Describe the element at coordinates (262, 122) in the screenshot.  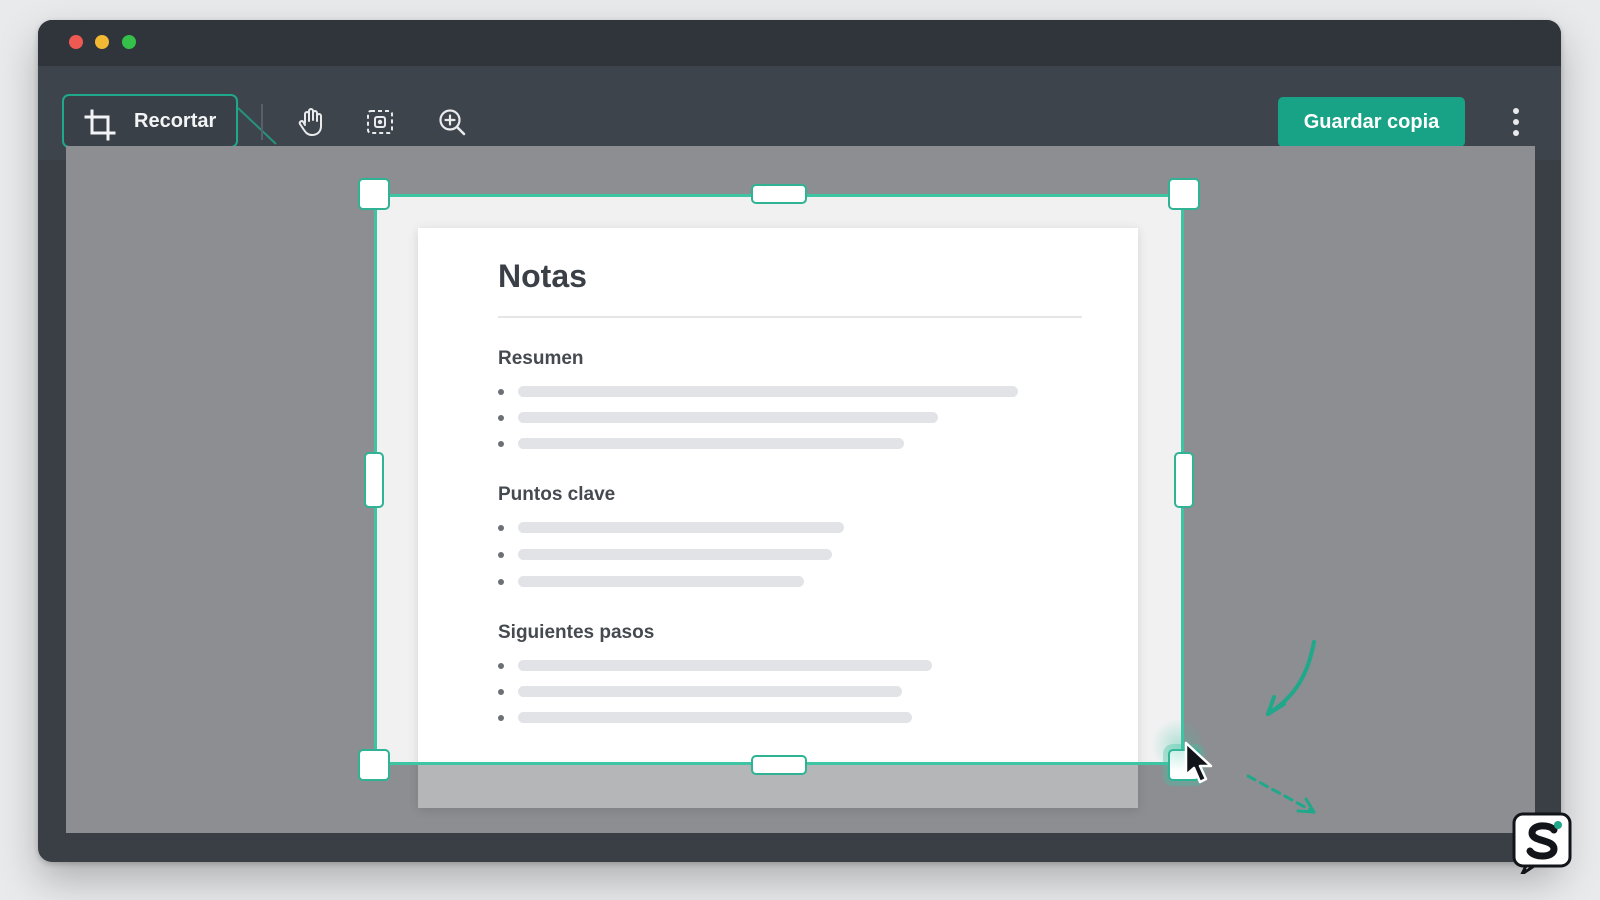
I see `toolbar-divider` at that location.